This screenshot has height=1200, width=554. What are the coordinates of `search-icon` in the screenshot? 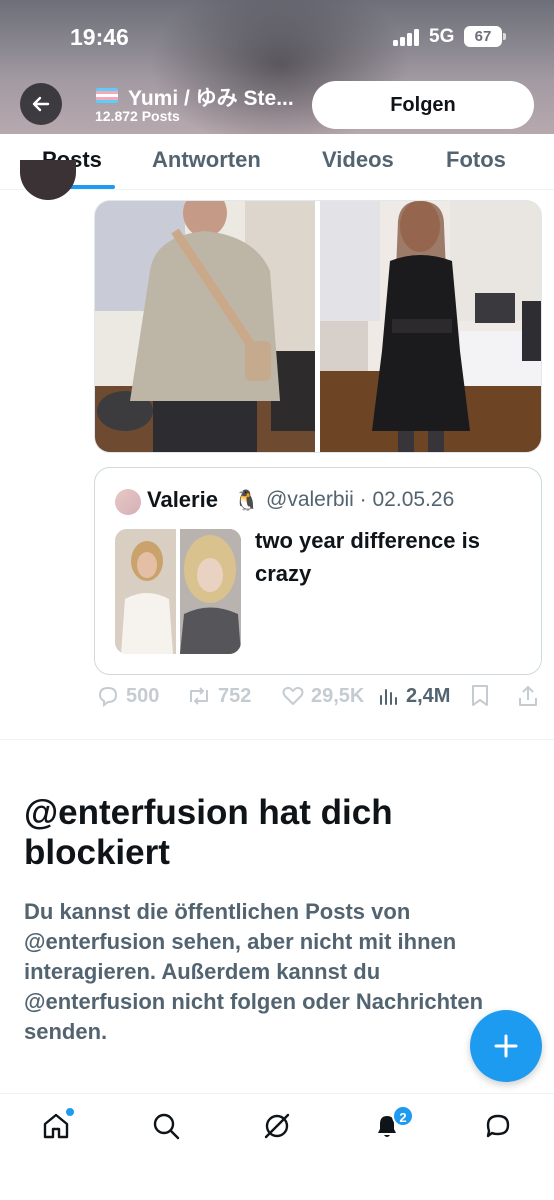 It's located at (166, 1126).